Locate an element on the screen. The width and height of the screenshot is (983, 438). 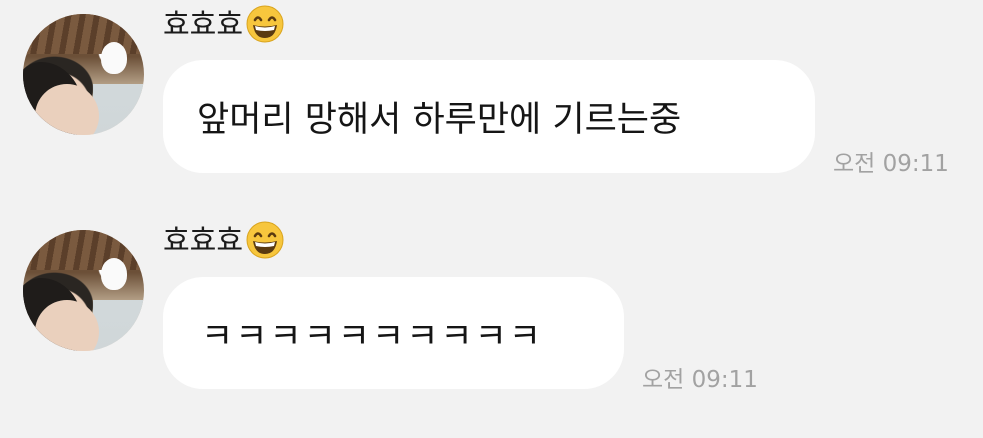
message-bubble: ㅋㅋㅋㅋㅋㅋㅋㅋㅋㅋ is located at coordinates (393, 333).